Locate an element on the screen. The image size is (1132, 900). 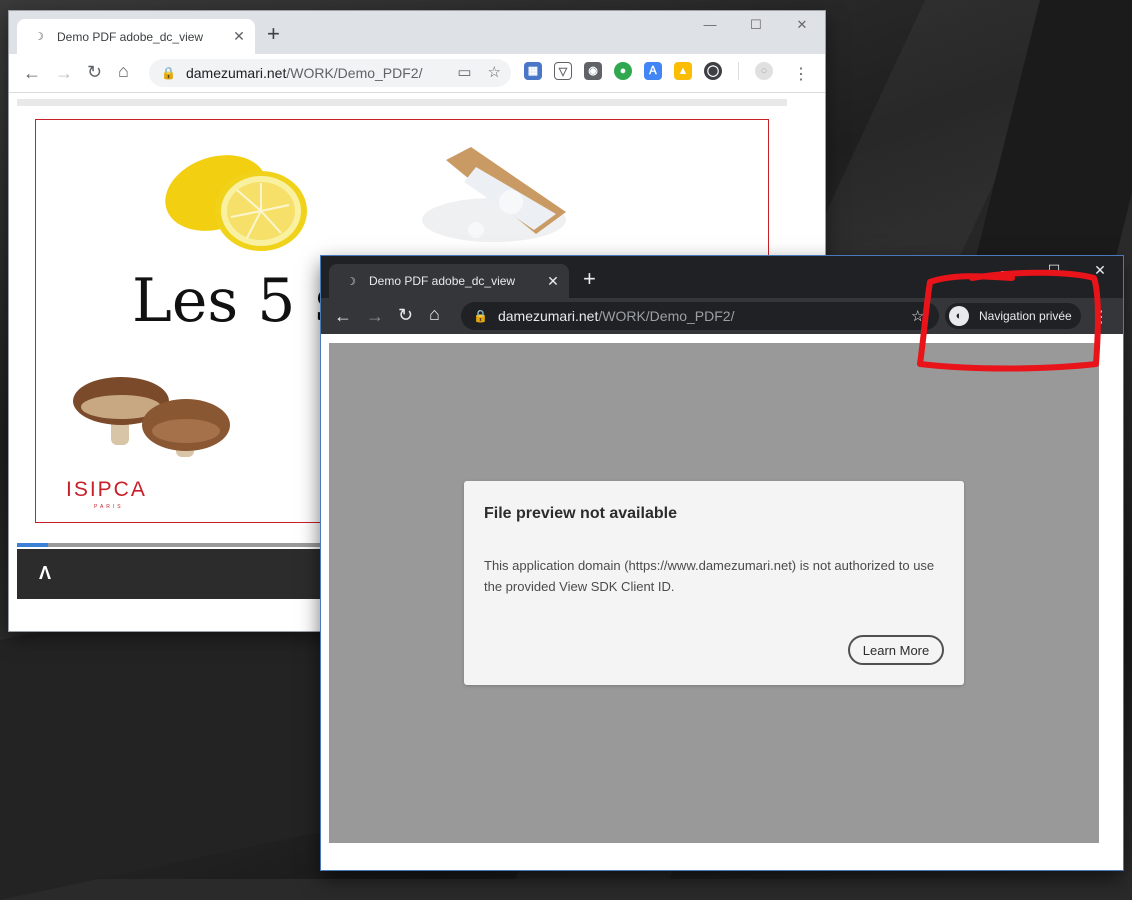
toolbar-divider is located at coordinates (738, 71).